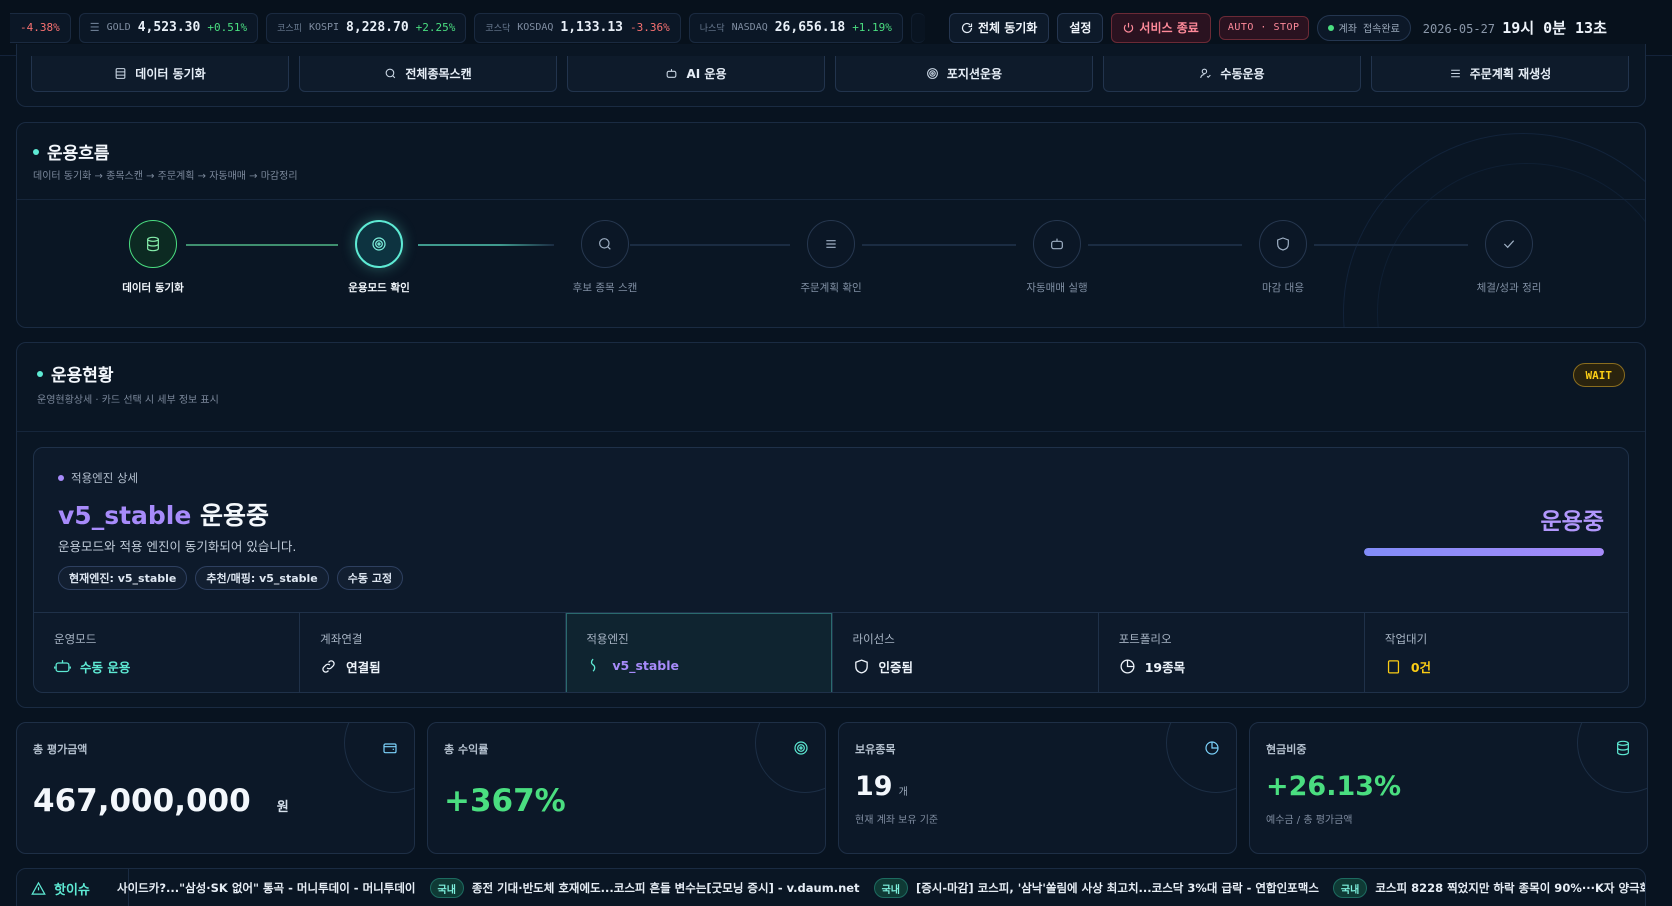 This screenshot has width=1672, height=906. I want to click on ticker-change: +0.51%, so click(227, 27).